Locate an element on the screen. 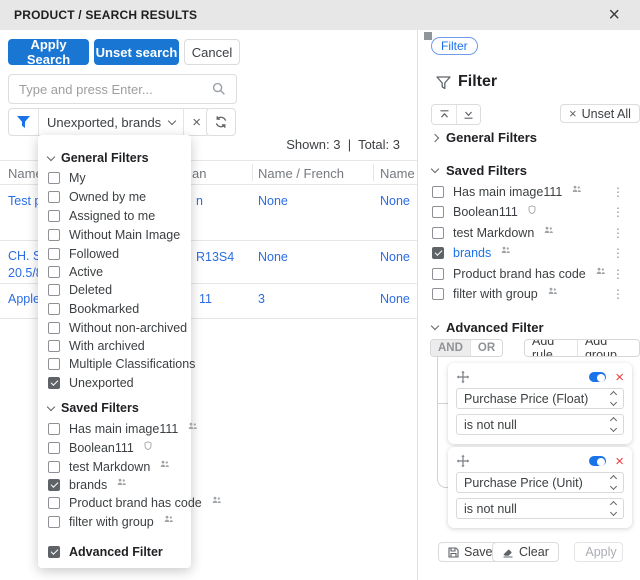  dropdown-item-without-main-image: Without Main Image is located at coordinates (114, 235).